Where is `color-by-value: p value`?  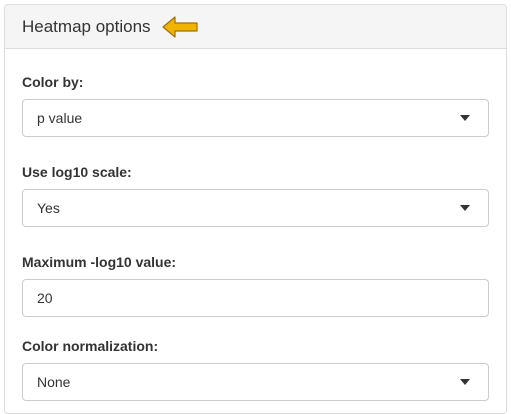
color-by-value: p value is located at coordinates (60, 118).